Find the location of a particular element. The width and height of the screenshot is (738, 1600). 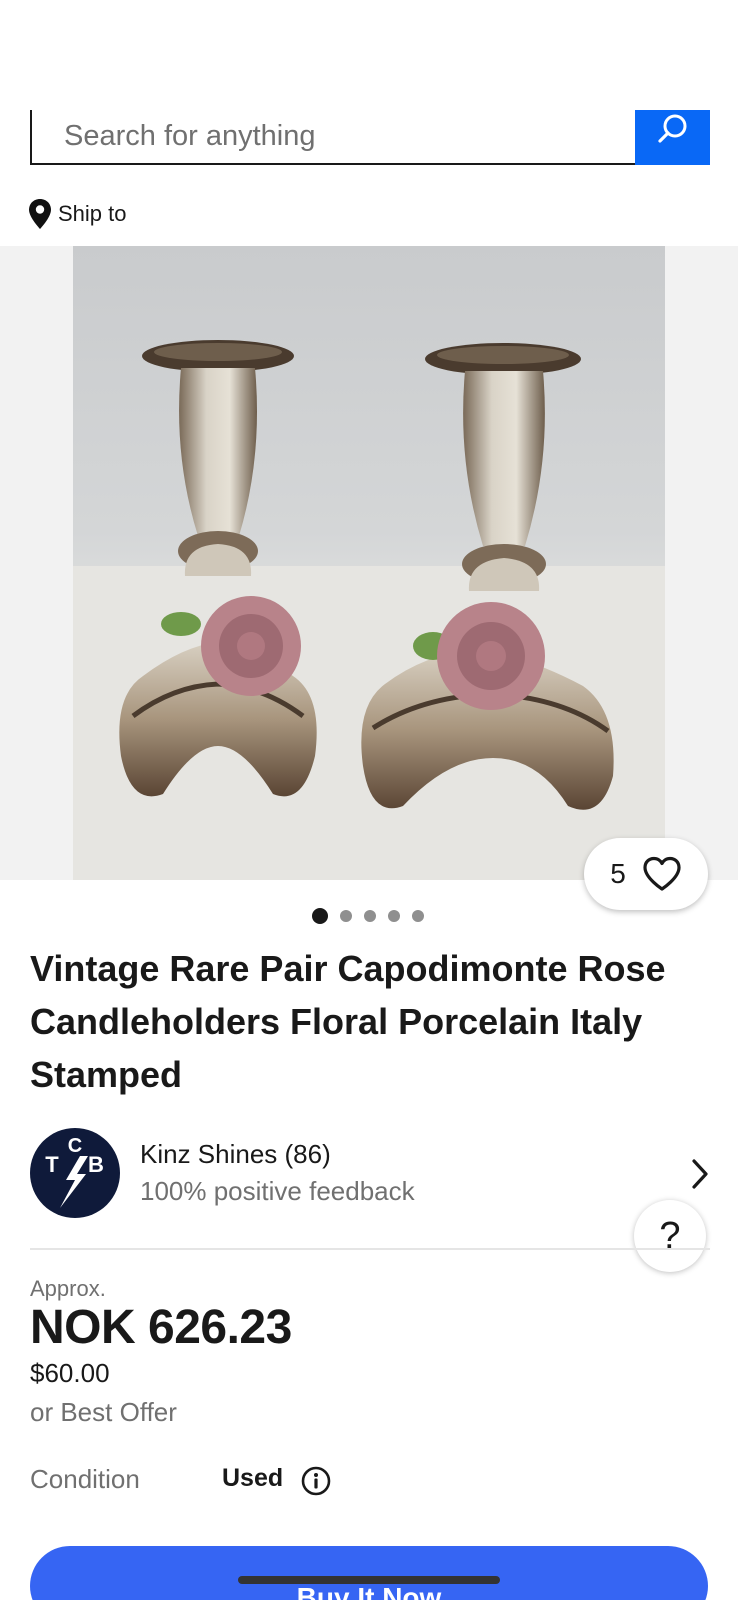

location-pin-icon is located at coordinates (40, 214).